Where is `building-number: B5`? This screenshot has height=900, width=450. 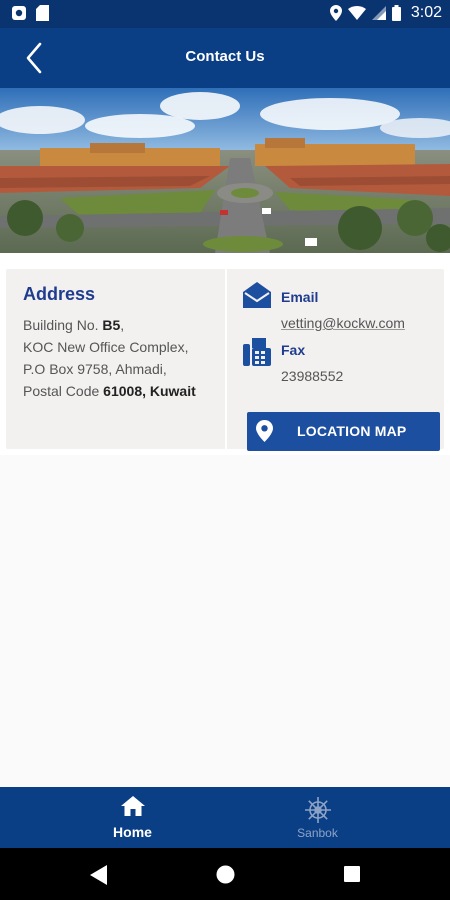 building-number: B5 is located at coordinates (111, 325).